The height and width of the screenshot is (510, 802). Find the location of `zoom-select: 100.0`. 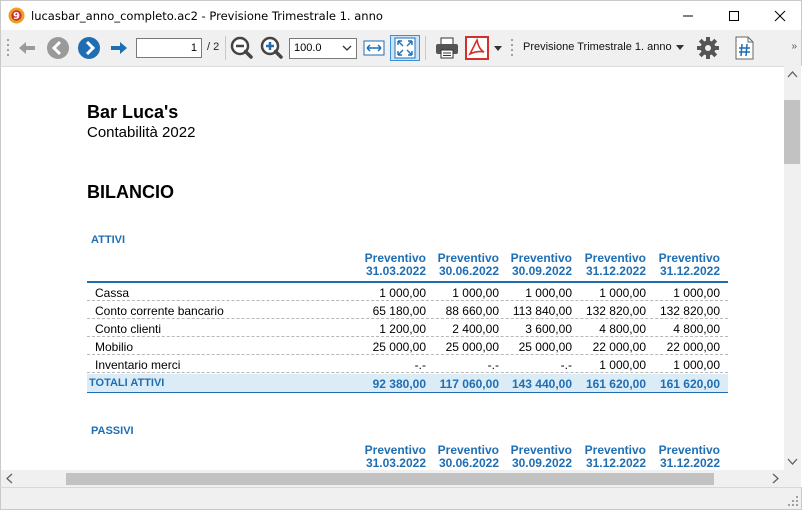

zoom-select: 100.0 is located at coordinates (323, 48).